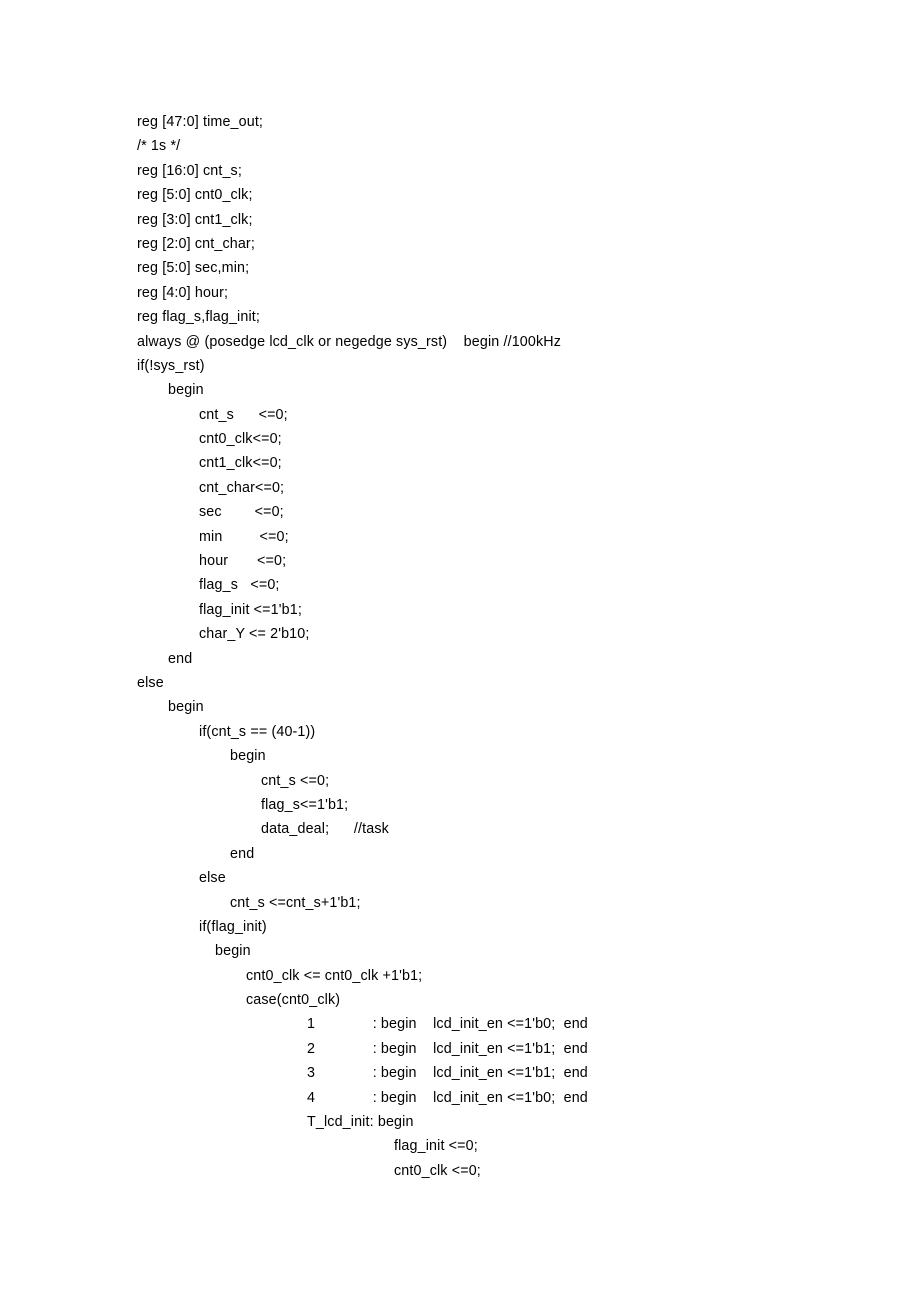 The image size is (920, 1302). Describe the element at coordinates (183, 292) in the screenshot. I see `code-line: reg [4:0] hour;` at that location.